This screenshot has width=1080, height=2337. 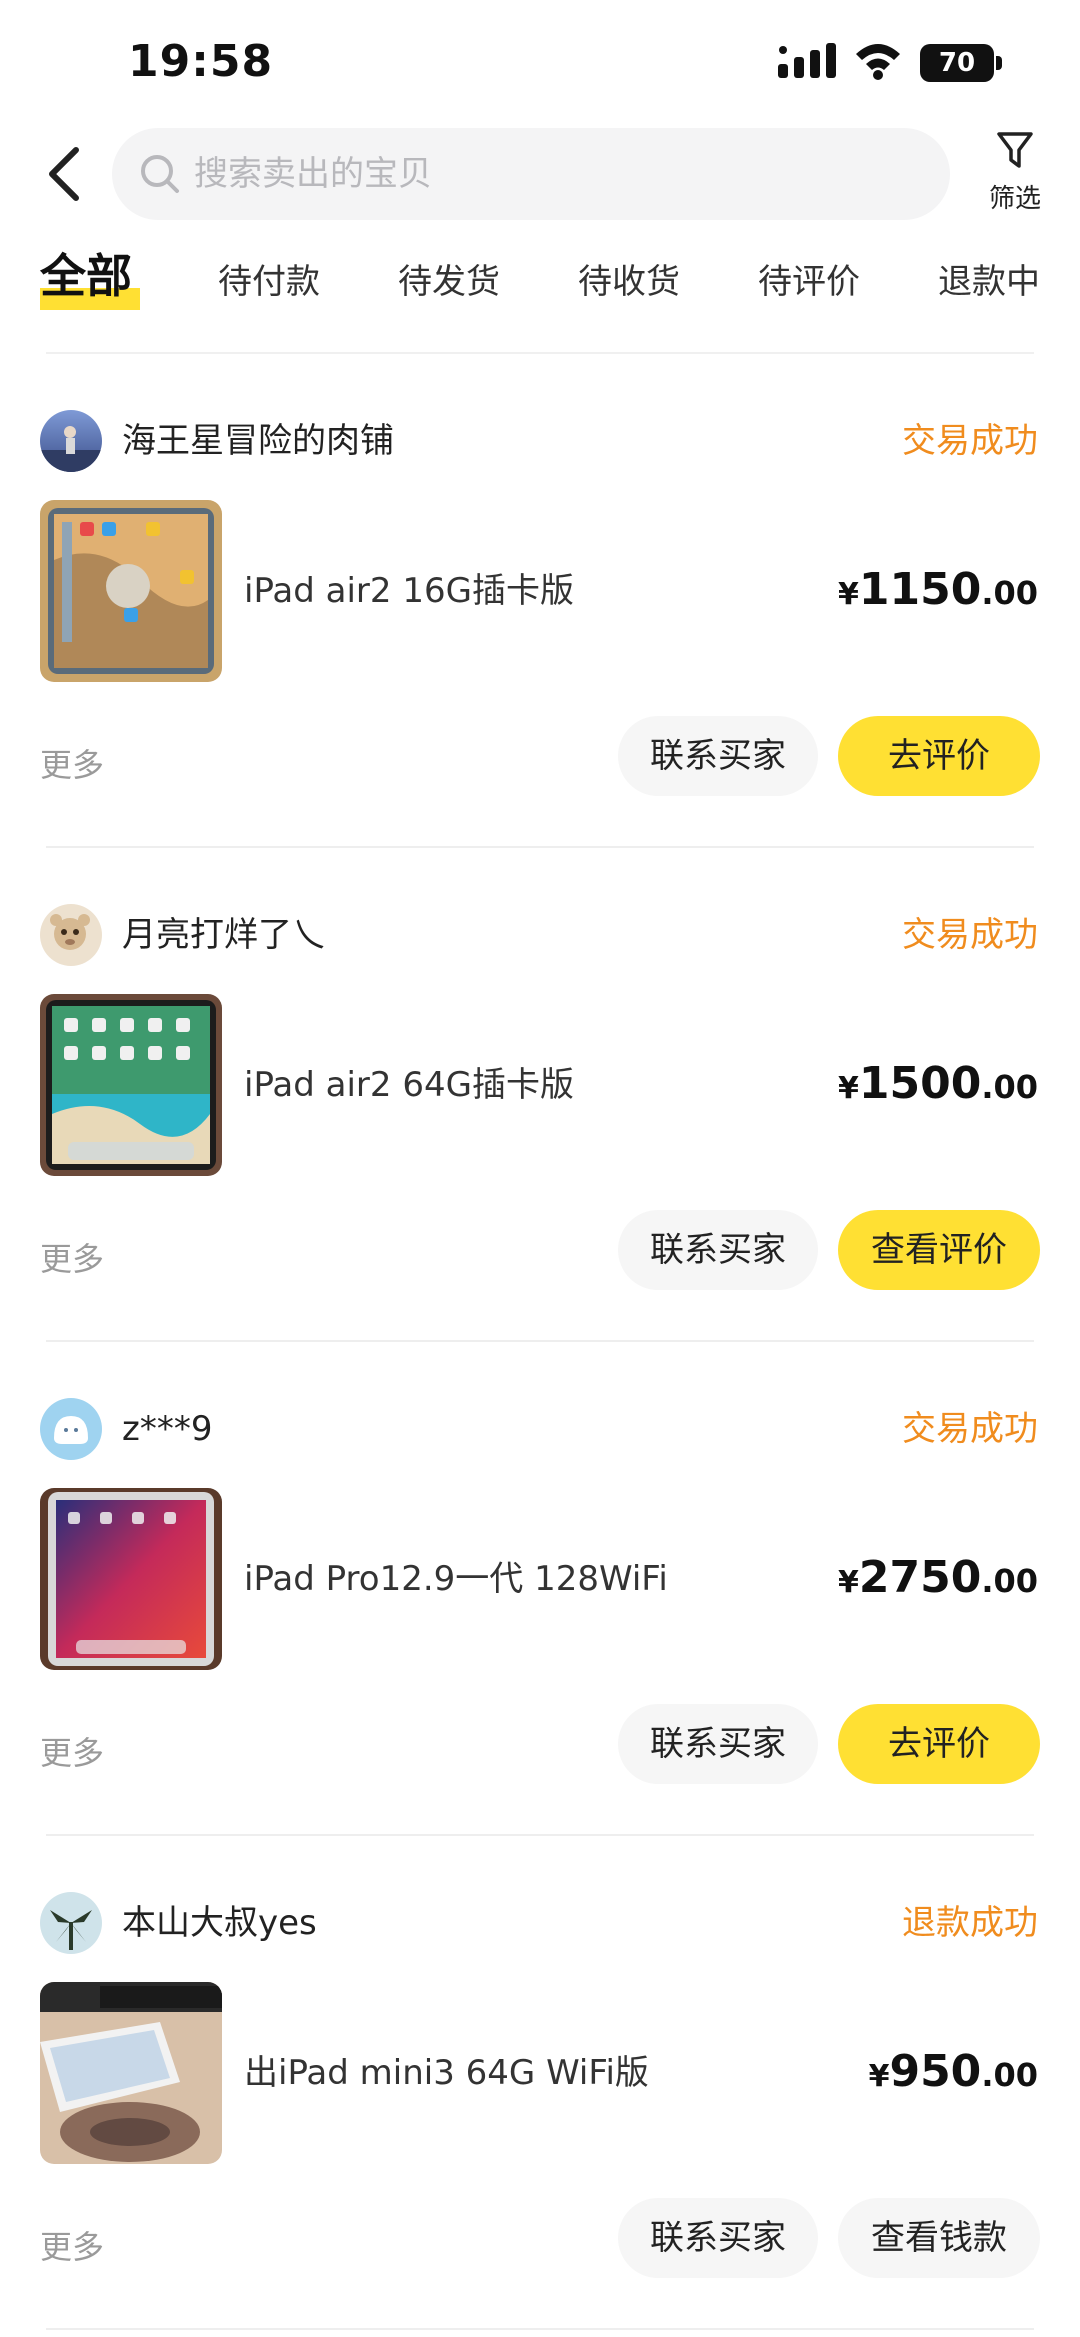 I want to click on price-integer: 1150, so click(x=920, y=589).